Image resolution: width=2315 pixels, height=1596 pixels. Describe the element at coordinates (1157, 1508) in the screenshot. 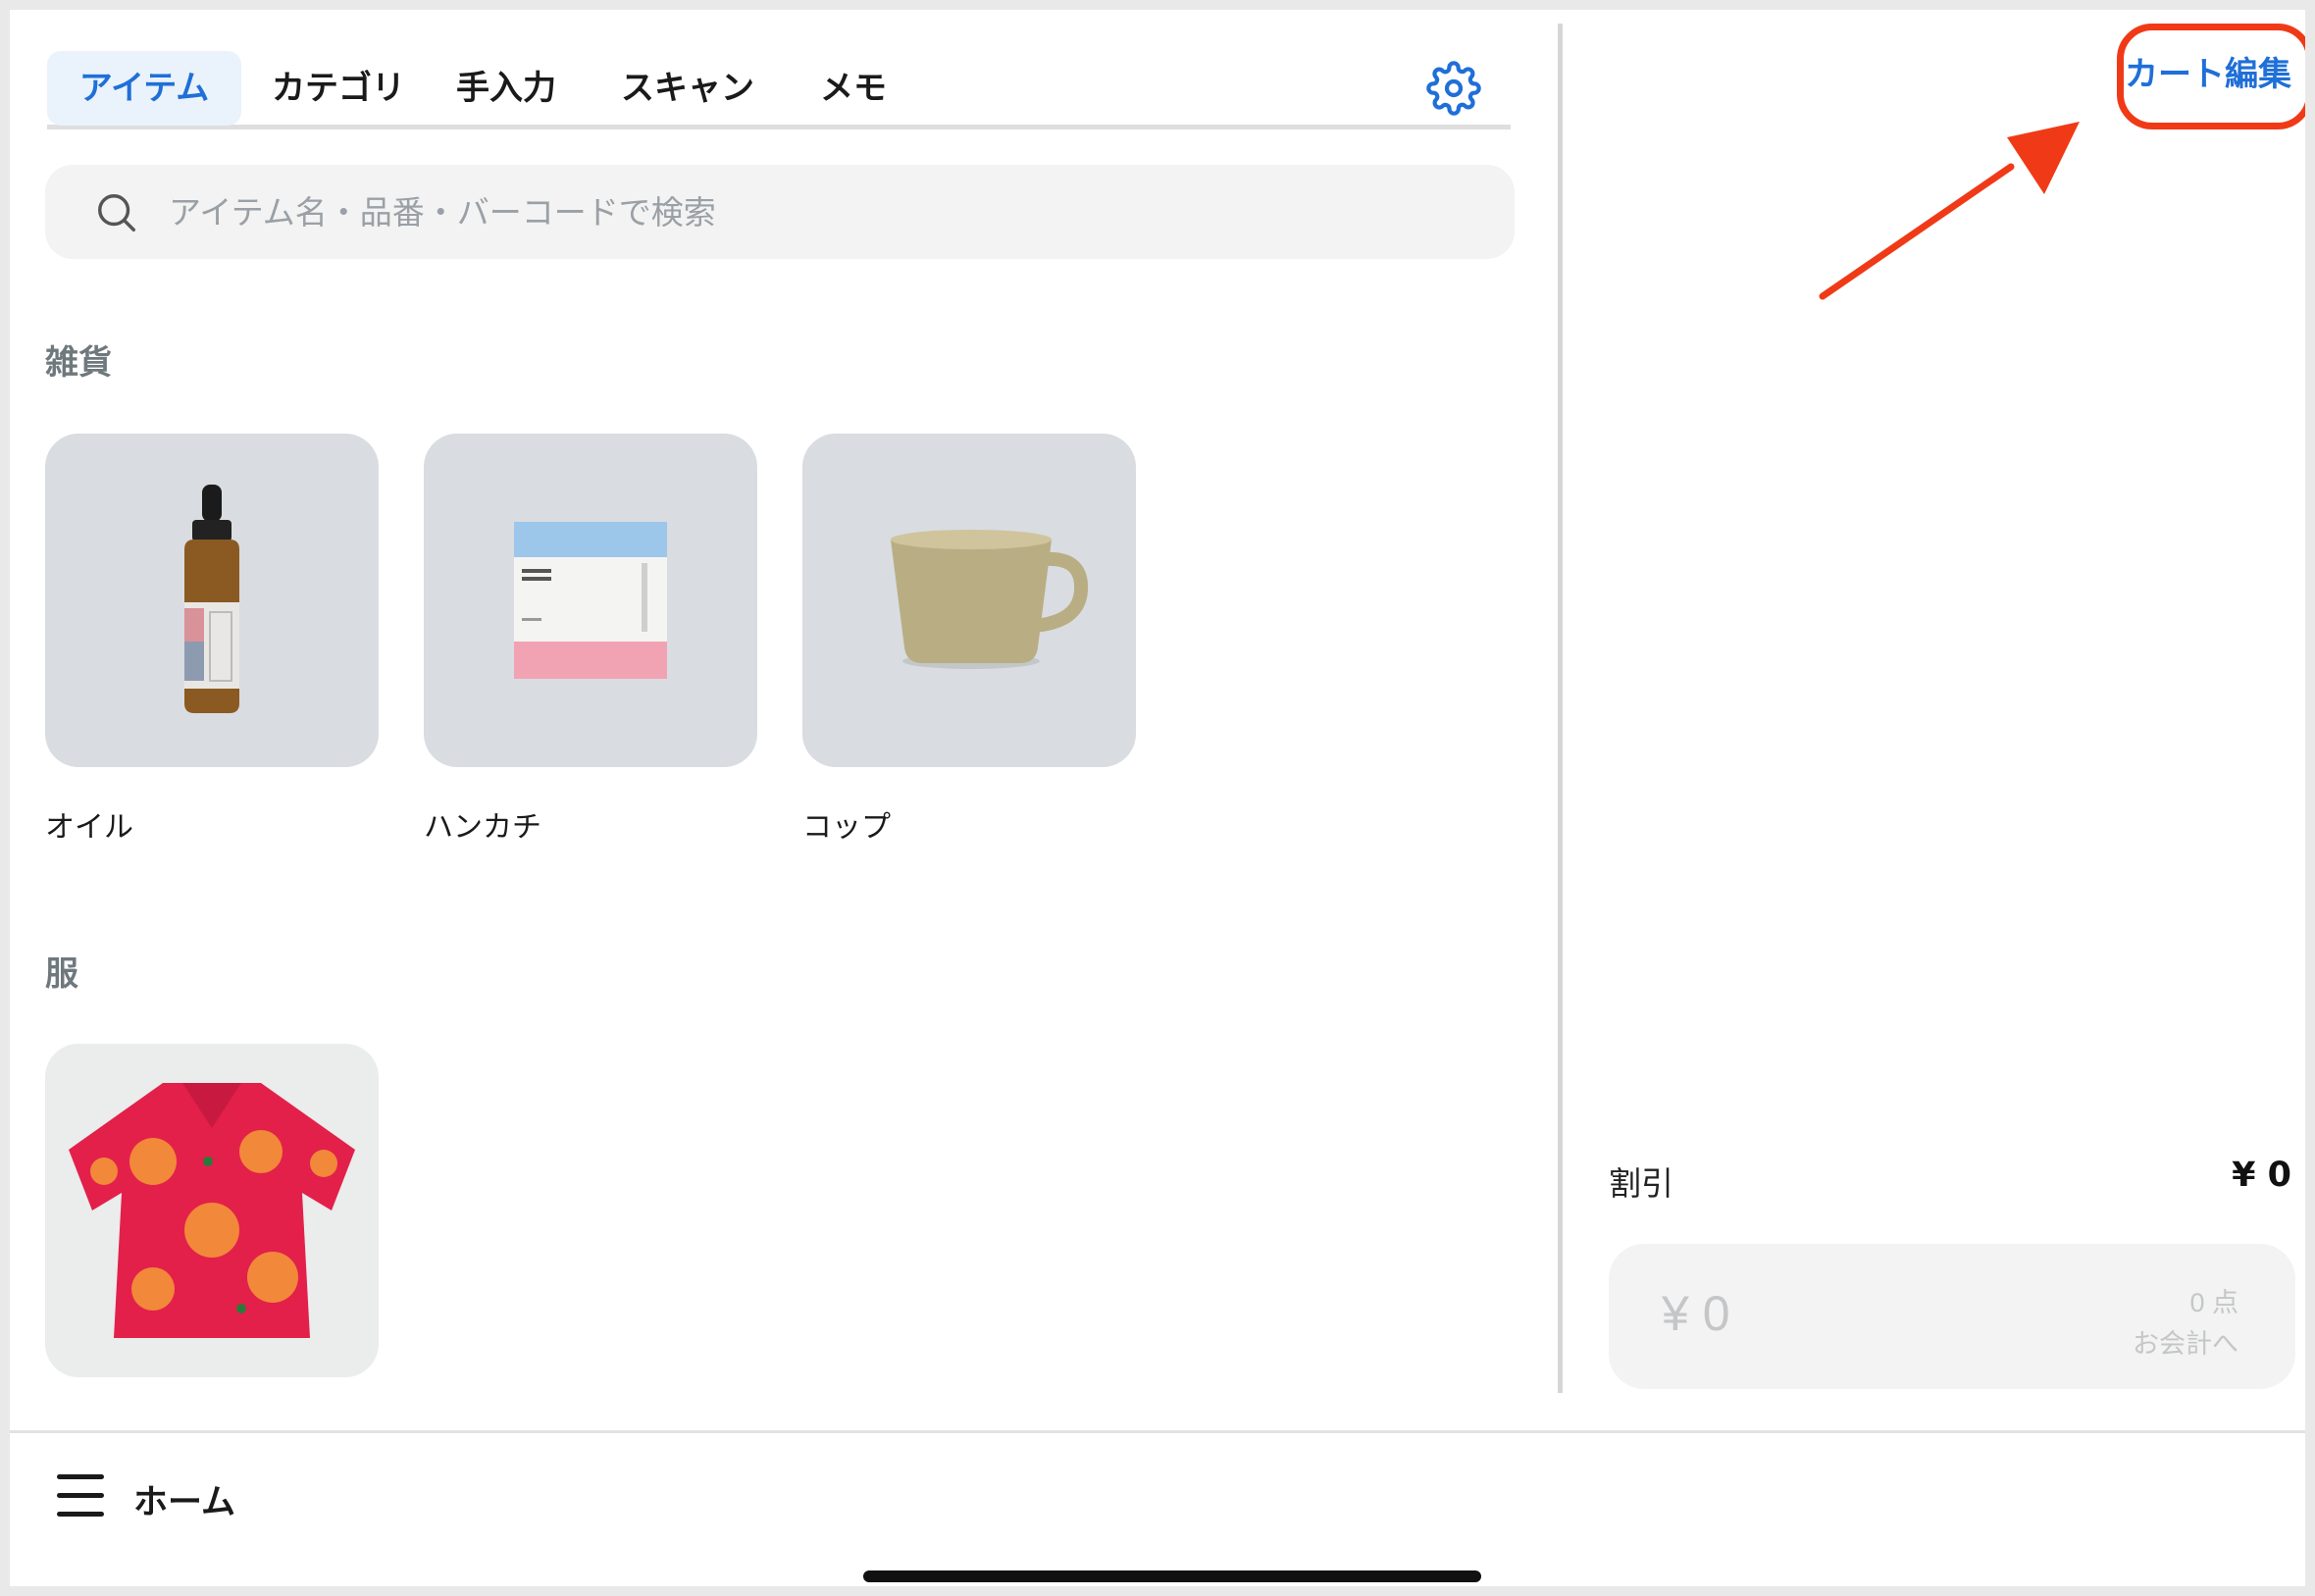

I see `bottom-bar: ホーム` at that location.